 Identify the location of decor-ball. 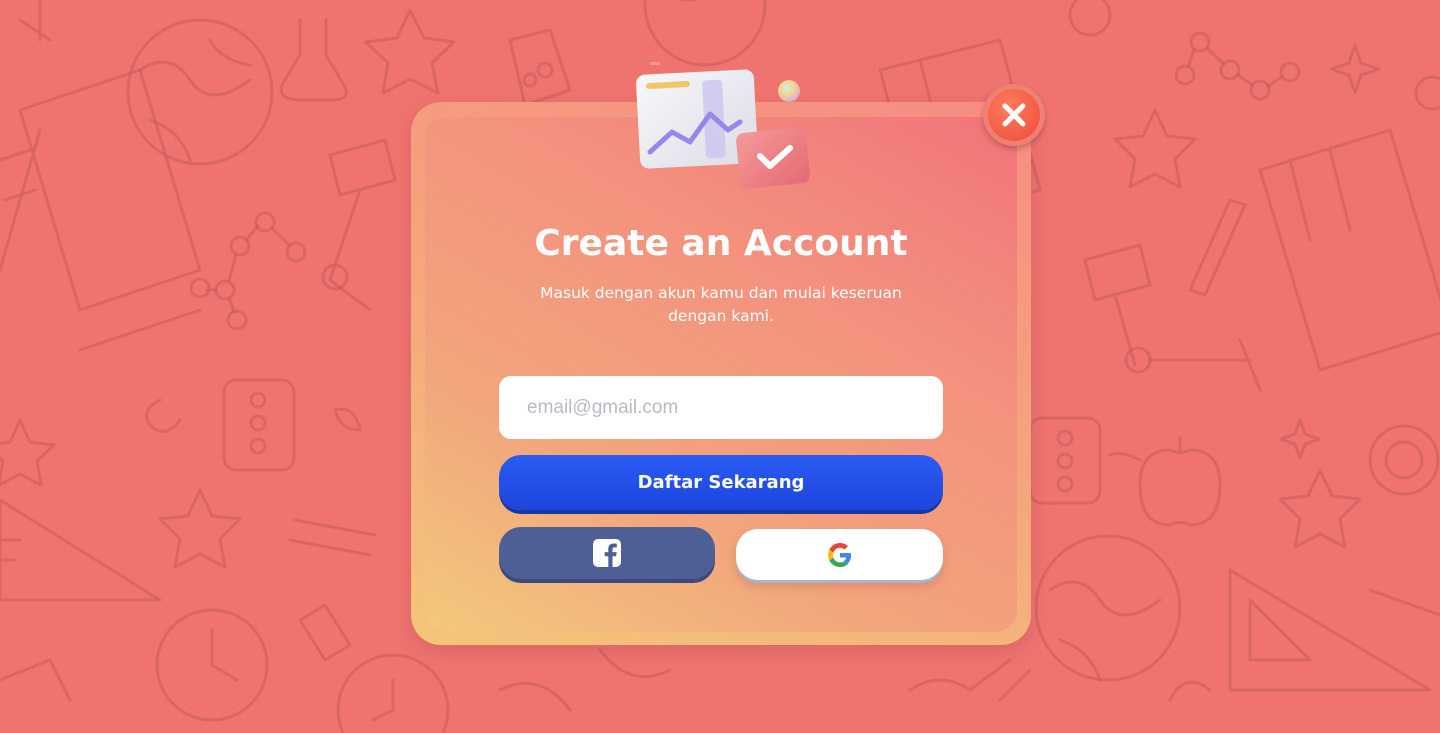
(789, 91).